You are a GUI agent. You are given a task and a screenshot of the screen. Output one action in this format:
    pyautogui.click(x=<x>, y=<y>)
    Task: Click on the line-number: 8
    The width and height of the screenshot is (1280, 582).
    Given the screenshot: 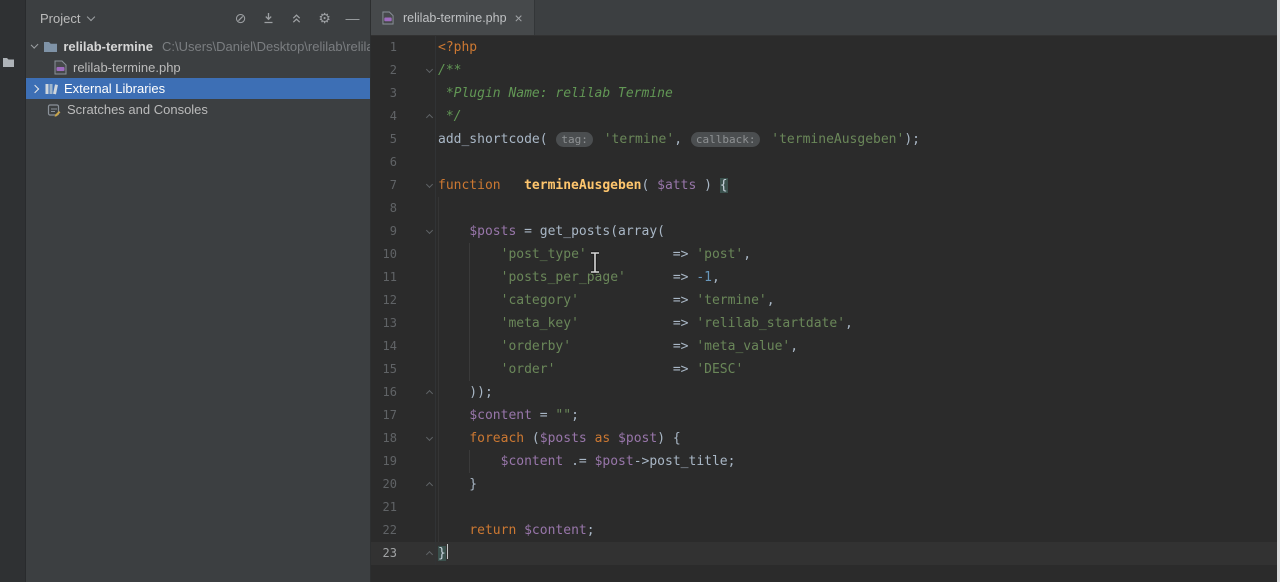 What is the action you would take?
    pyautogui.click(x=384, y=208)
    